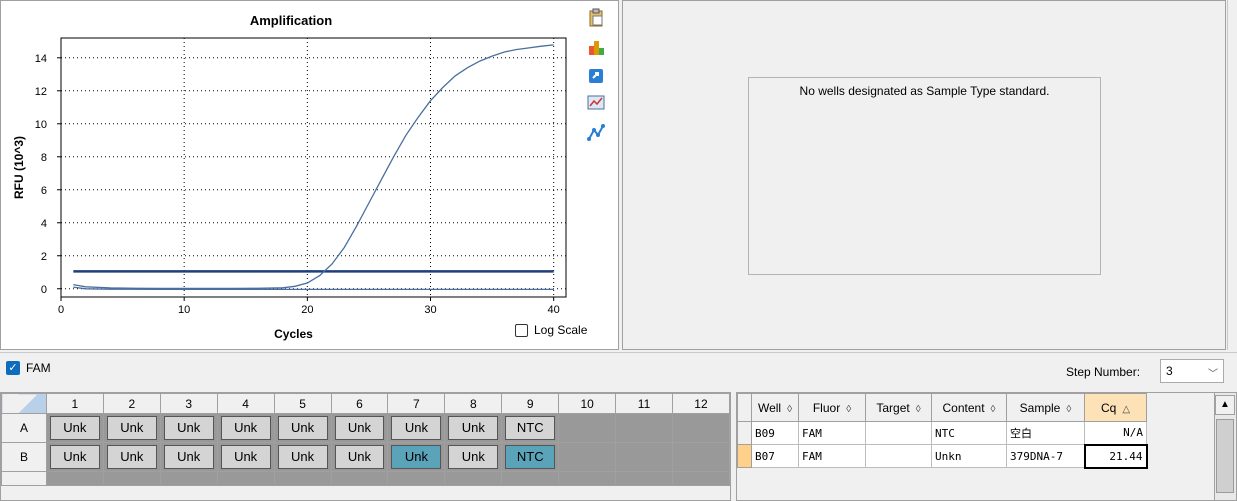 The height and width of the screenshot is (501, 1237). Describe the element at coordinates (13, 368) in the screenshot. I see `fam-checkbox: ✓` at that location.